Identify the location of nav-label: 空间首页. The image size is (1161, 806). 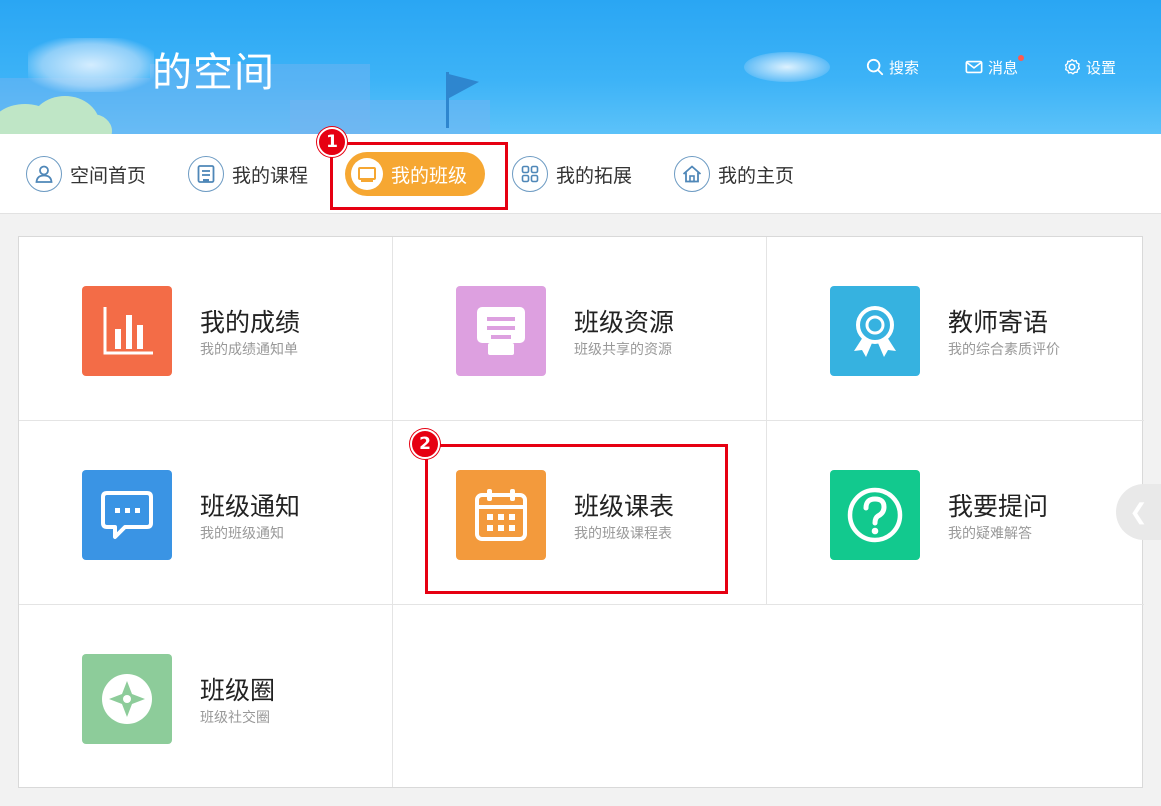
(108, 175).